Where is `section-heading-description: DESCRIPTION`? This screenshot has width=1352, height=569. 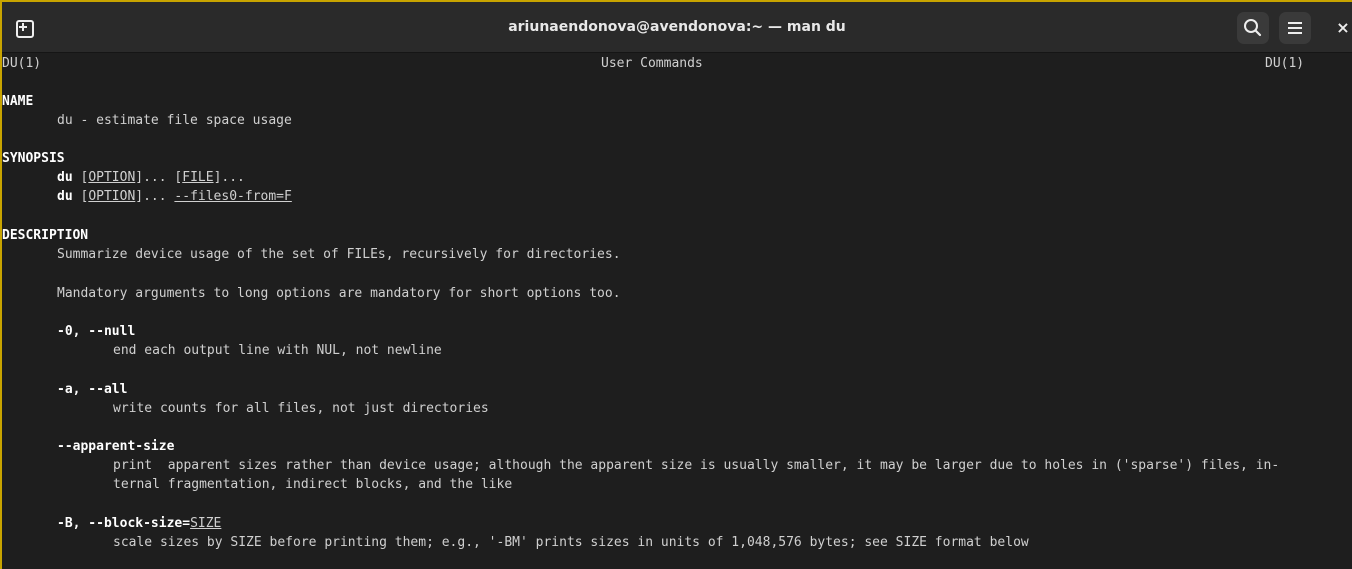
section-heading-description: DESCRIPTION is located at coordinates (45, 235).